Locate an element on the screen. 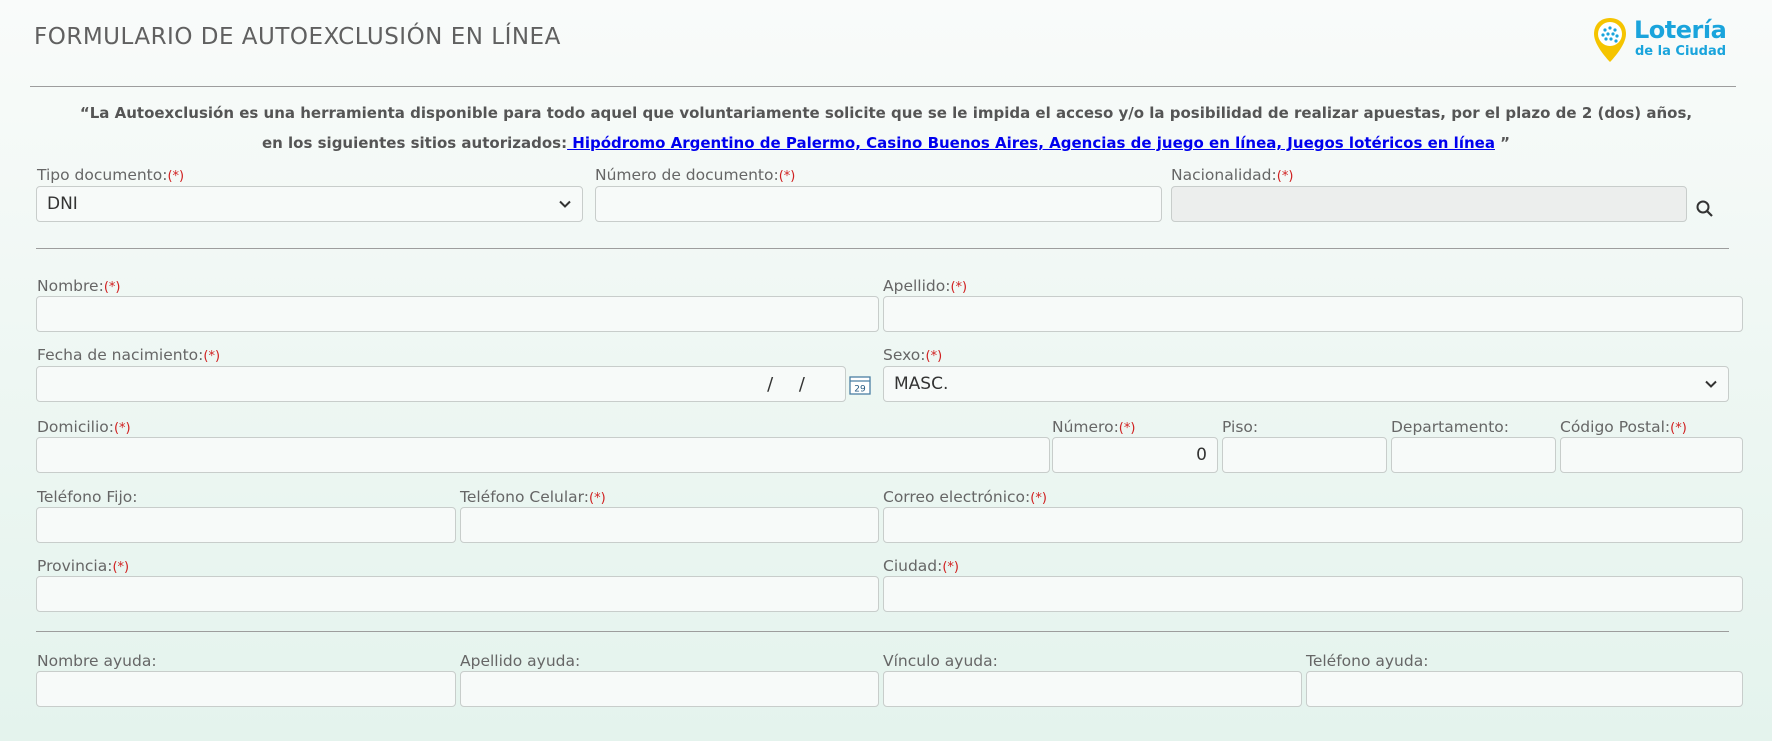 The width and height of the screenshot is (1772, 741). nacionalidad-input is located at coordinates (1429, 204).